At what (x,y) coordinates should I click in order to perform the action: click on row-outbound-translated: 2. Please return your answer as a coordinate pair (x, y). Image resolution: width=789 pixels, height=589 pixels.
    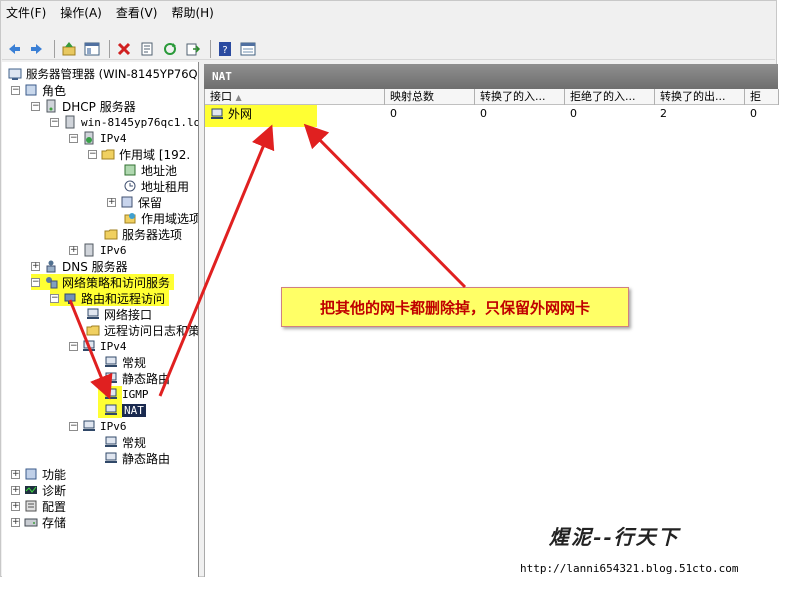
    Looking at the image, I should click on (663, 113).